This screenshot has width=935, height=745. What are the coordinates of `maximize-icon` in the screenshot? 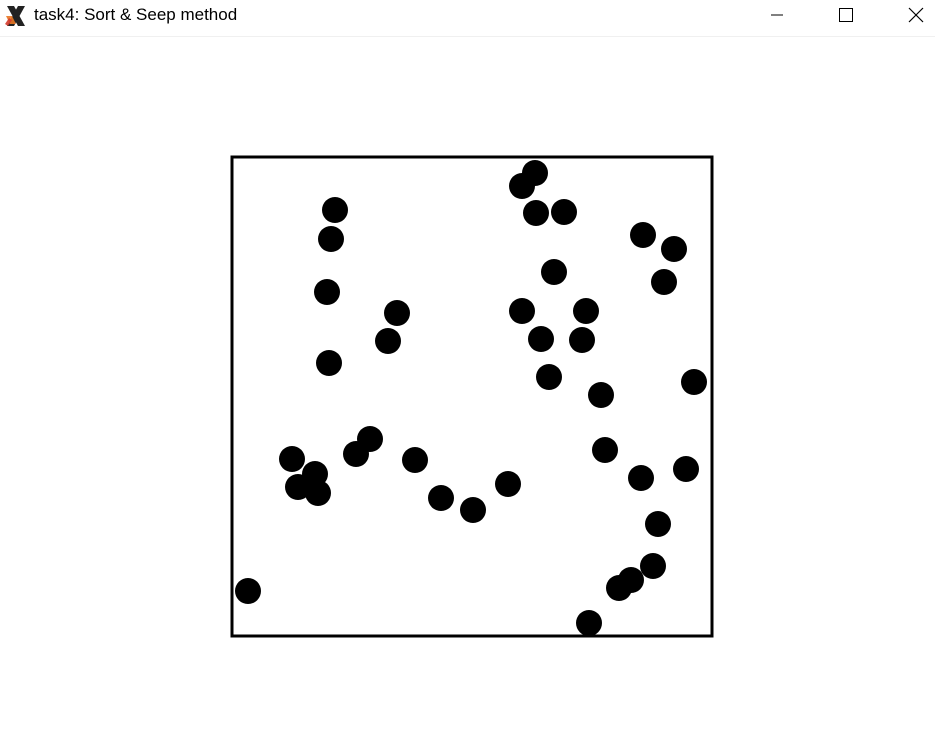 It's located at (846, 15).